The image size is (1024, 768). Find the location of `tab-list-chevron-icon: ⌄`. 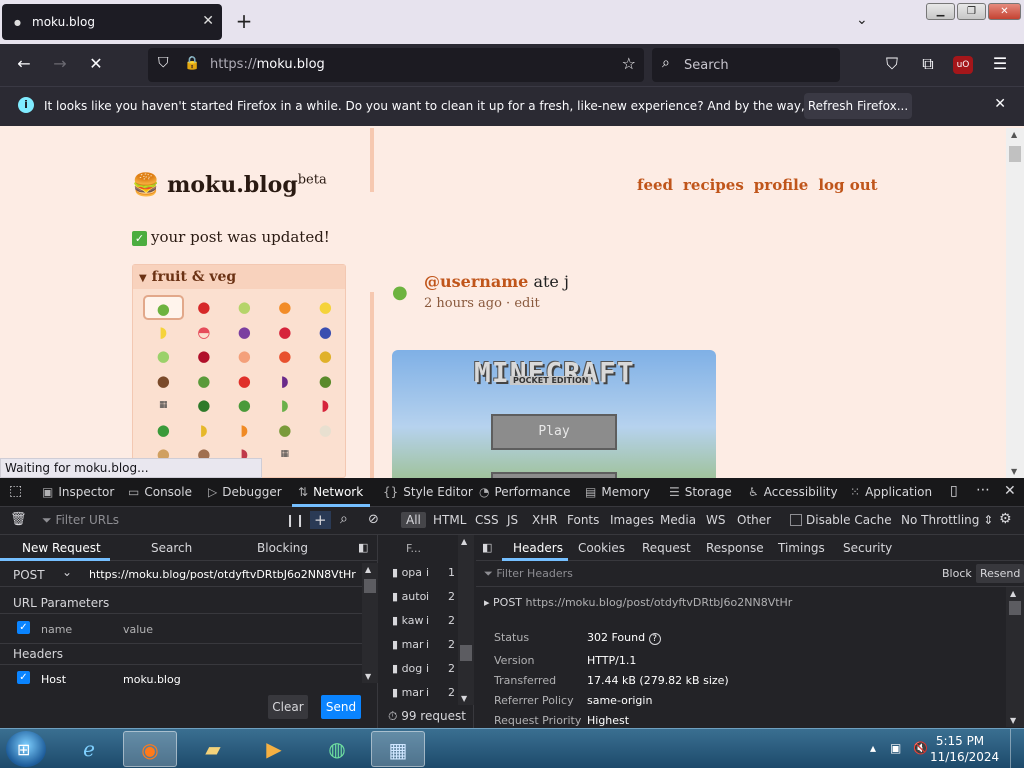

tab-list-chevron-icon: ⌄ is located at coordinates (862, 20).